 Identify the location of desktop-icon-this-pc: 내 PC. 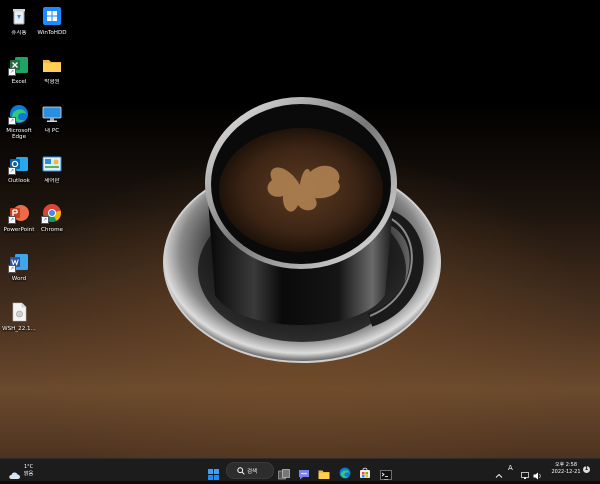
(52, 123).